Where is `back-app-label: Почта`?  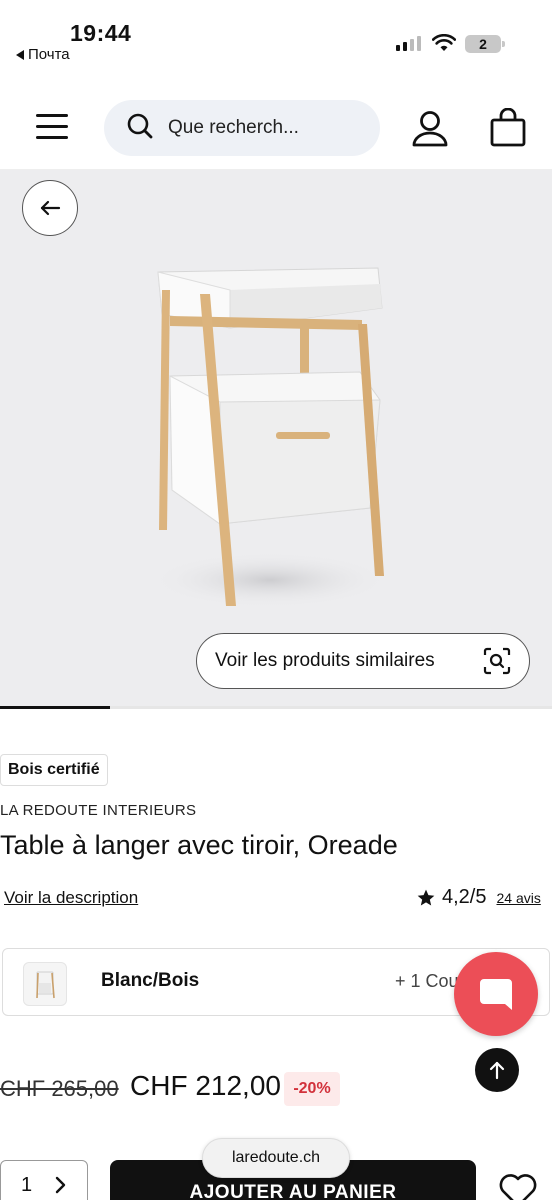
back-app-label: Почта is located at coordinates (49, 54).